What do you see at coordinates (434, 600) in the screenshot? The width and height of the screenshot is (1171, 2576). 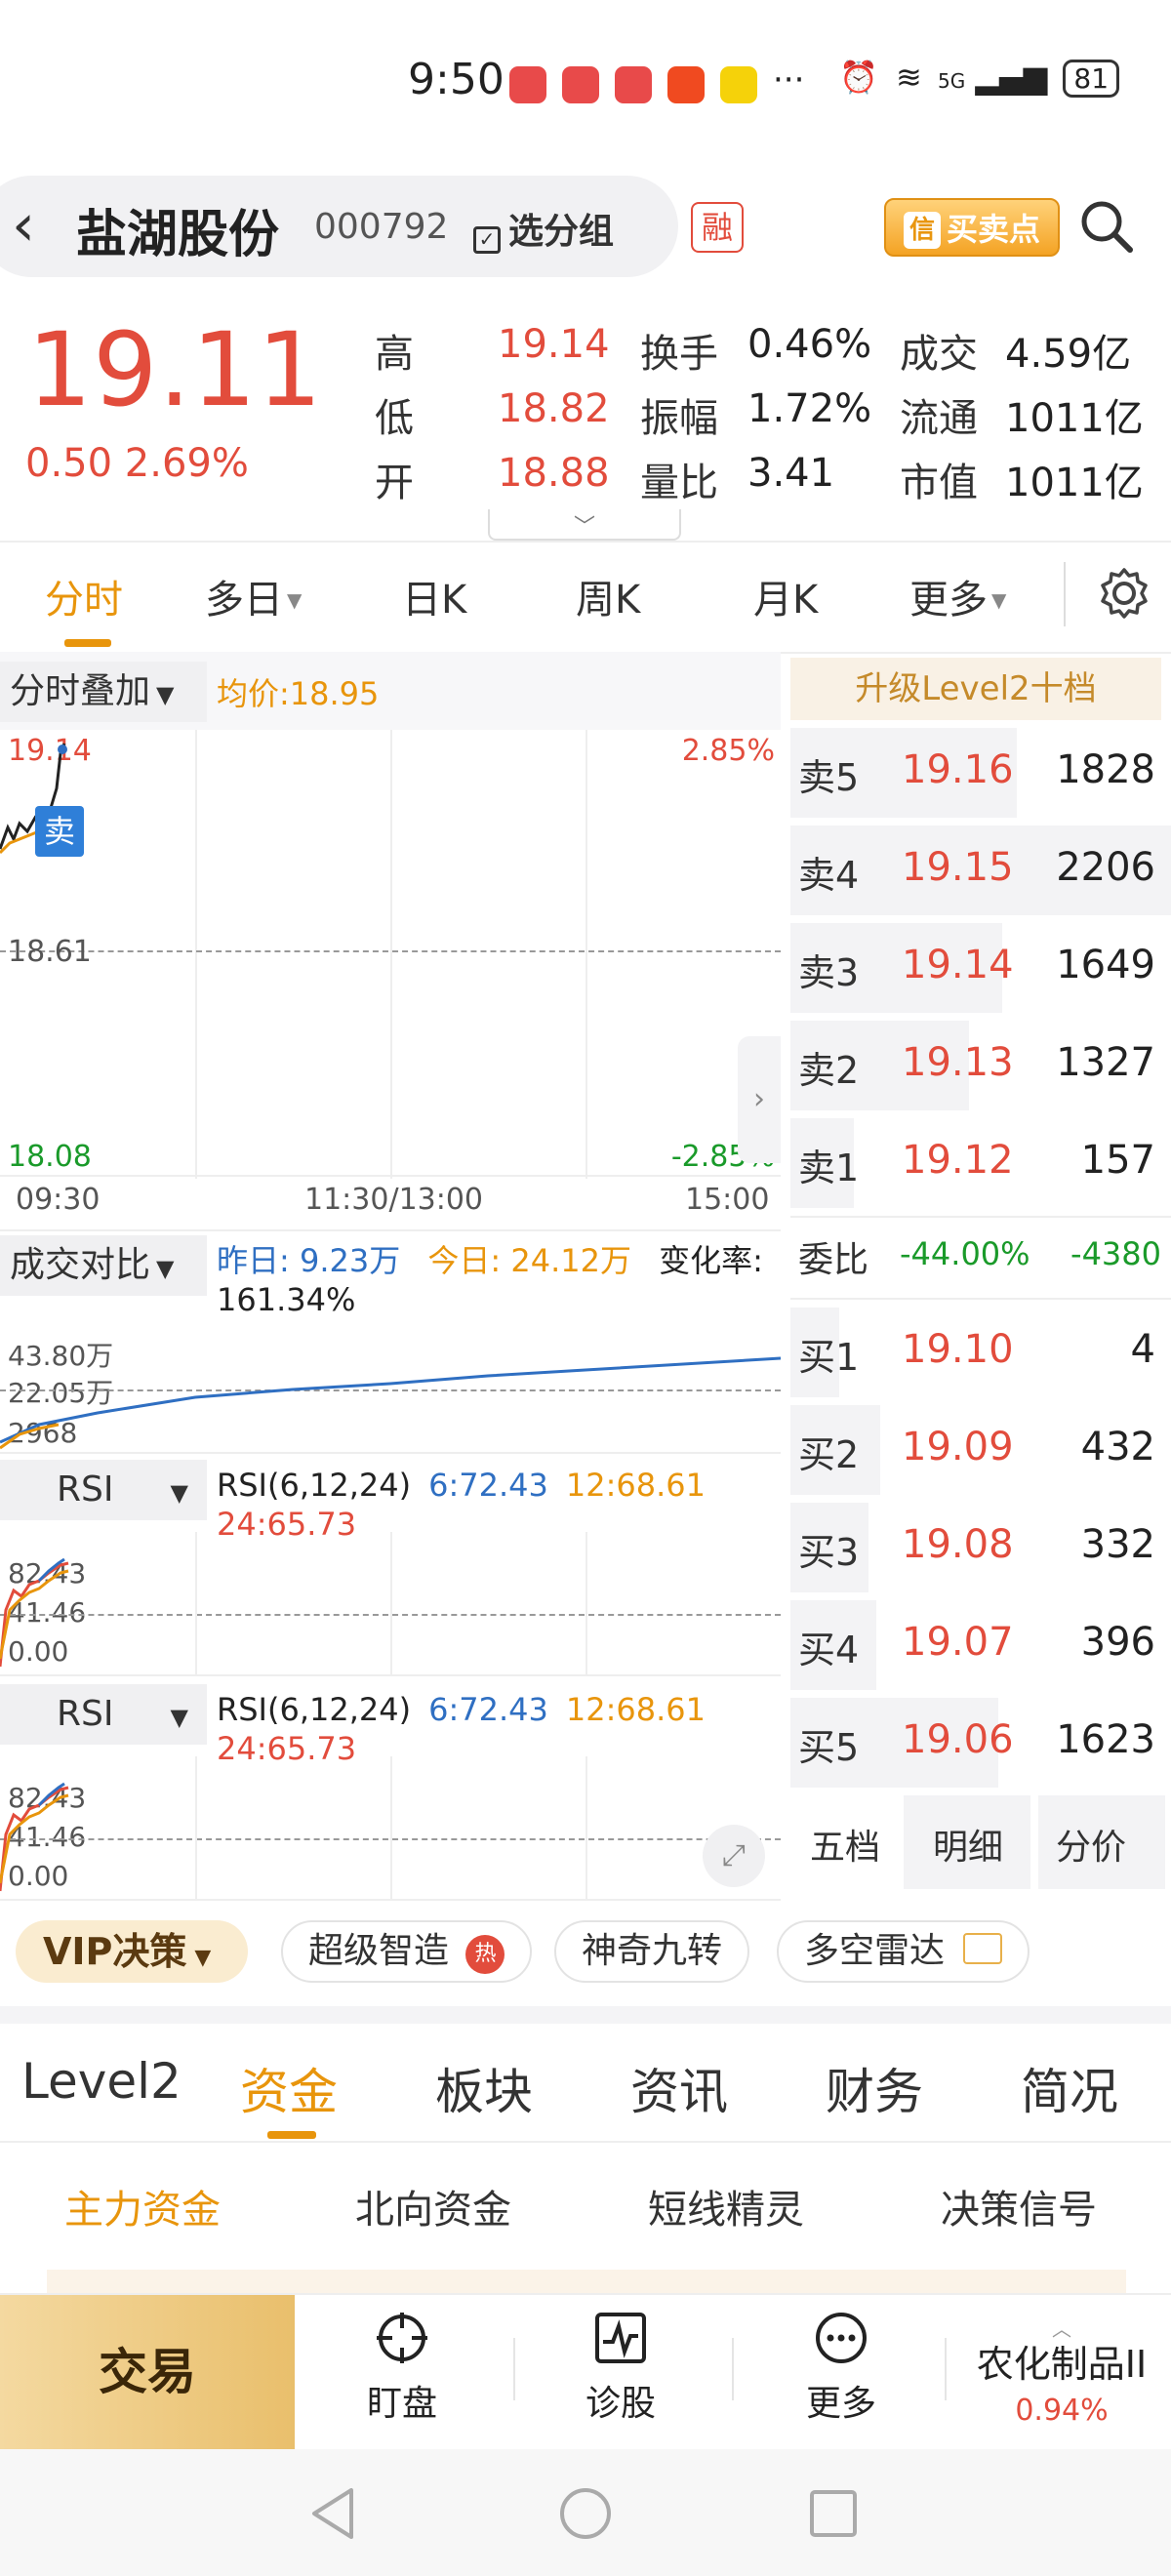 I see `chart-tab-label: 日K` at bounding box center [434, 600].